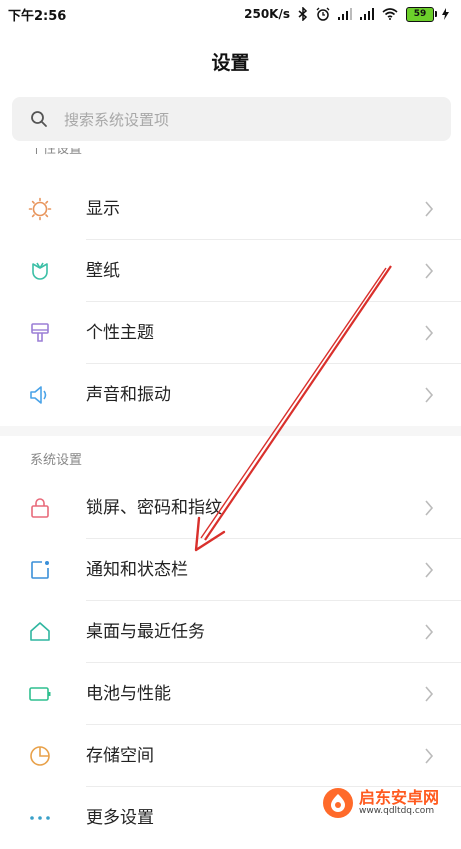 This screenshot has height=849, width=461. What do you see at coordinates (230, 508) in the screenshot?
I see `settings-item-lockscreen: 锁屏、密码和指纹` at bounding box center [230, 508].